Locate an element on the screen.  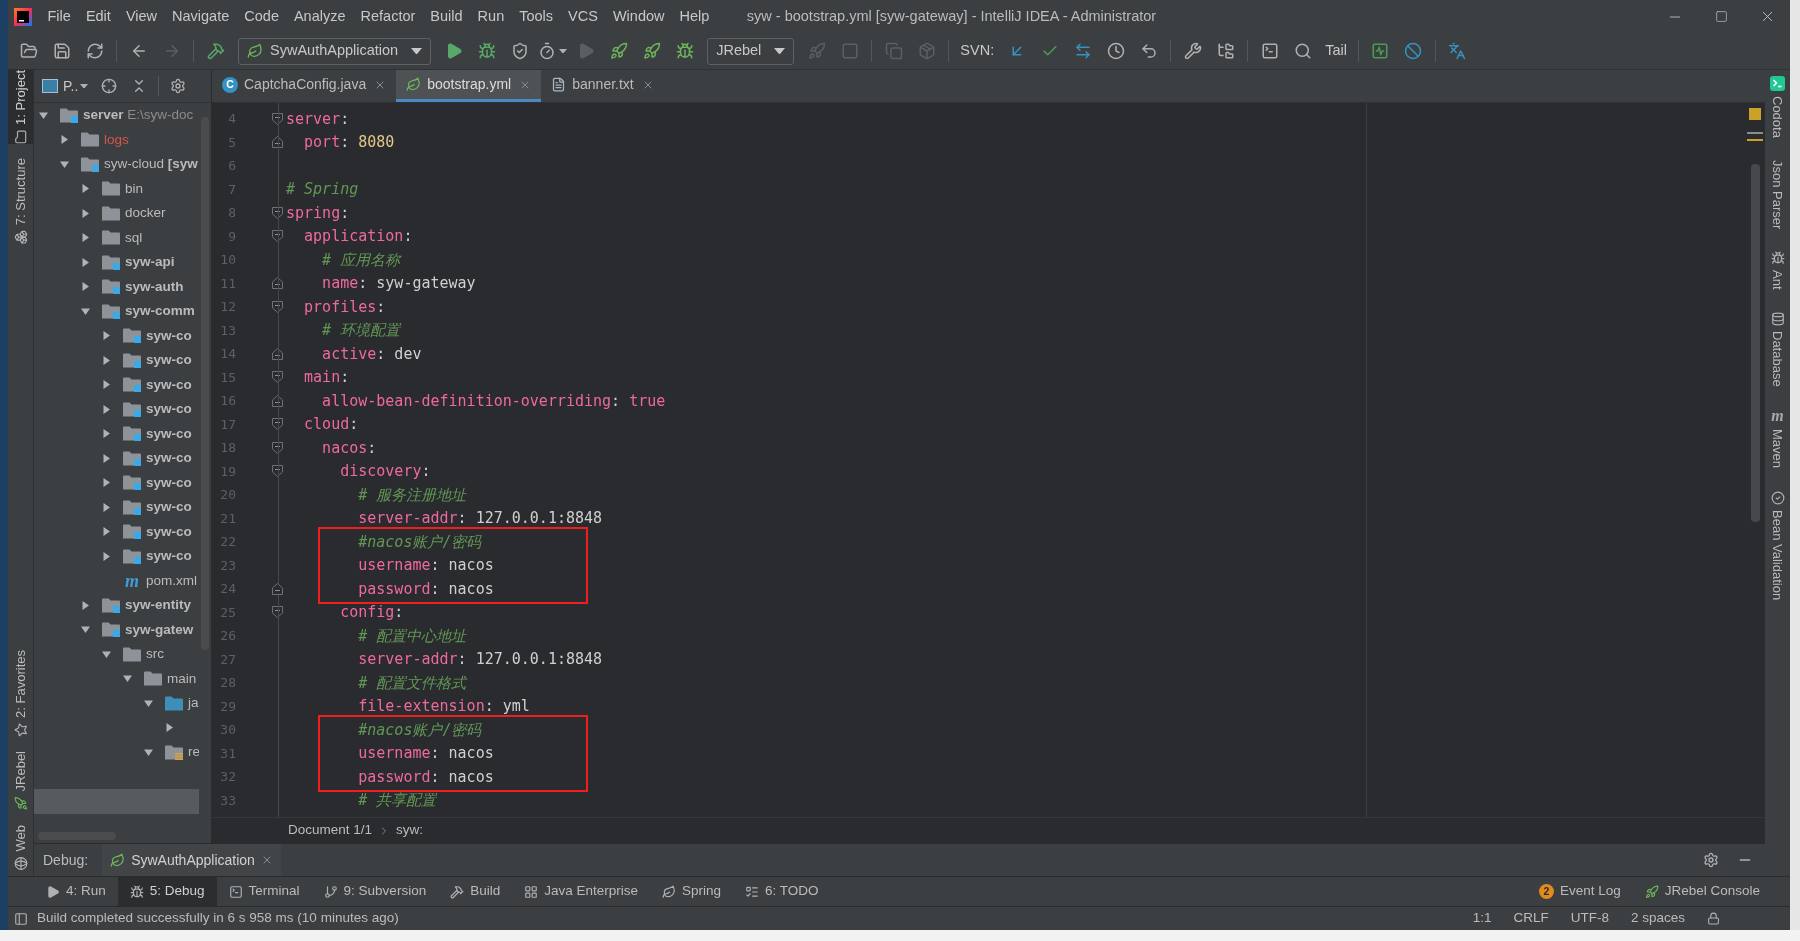
menu-item: Window is located at coordinates (638, 16).